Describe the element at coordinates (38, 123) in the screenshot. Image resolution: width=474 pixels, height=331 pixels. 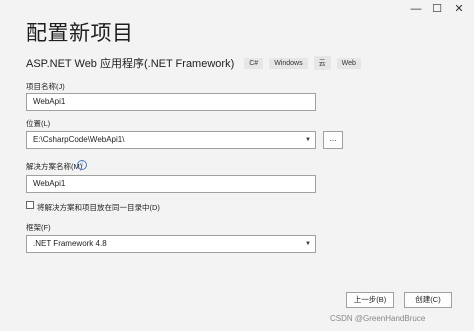
I see `location-label: 位置(L)` at that location.